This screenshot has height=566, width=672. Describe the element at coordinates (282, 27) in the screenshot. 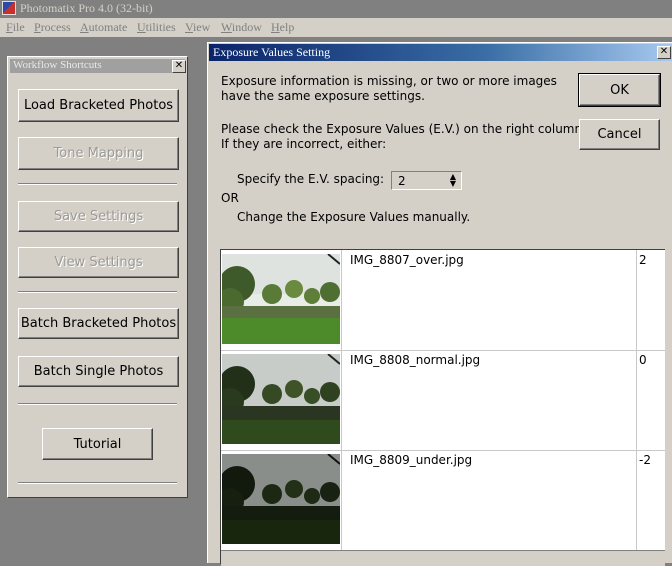

I see `menu-help: Help` at that location.